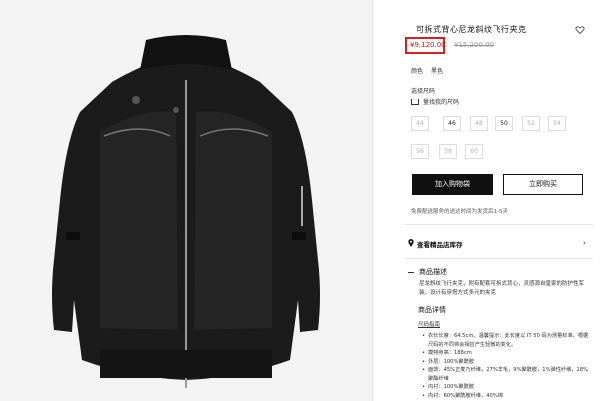 The image size is (600, 401). Describe the element at coordinates (580, 30) in the screenshot. I see `heart-icon` at that location.